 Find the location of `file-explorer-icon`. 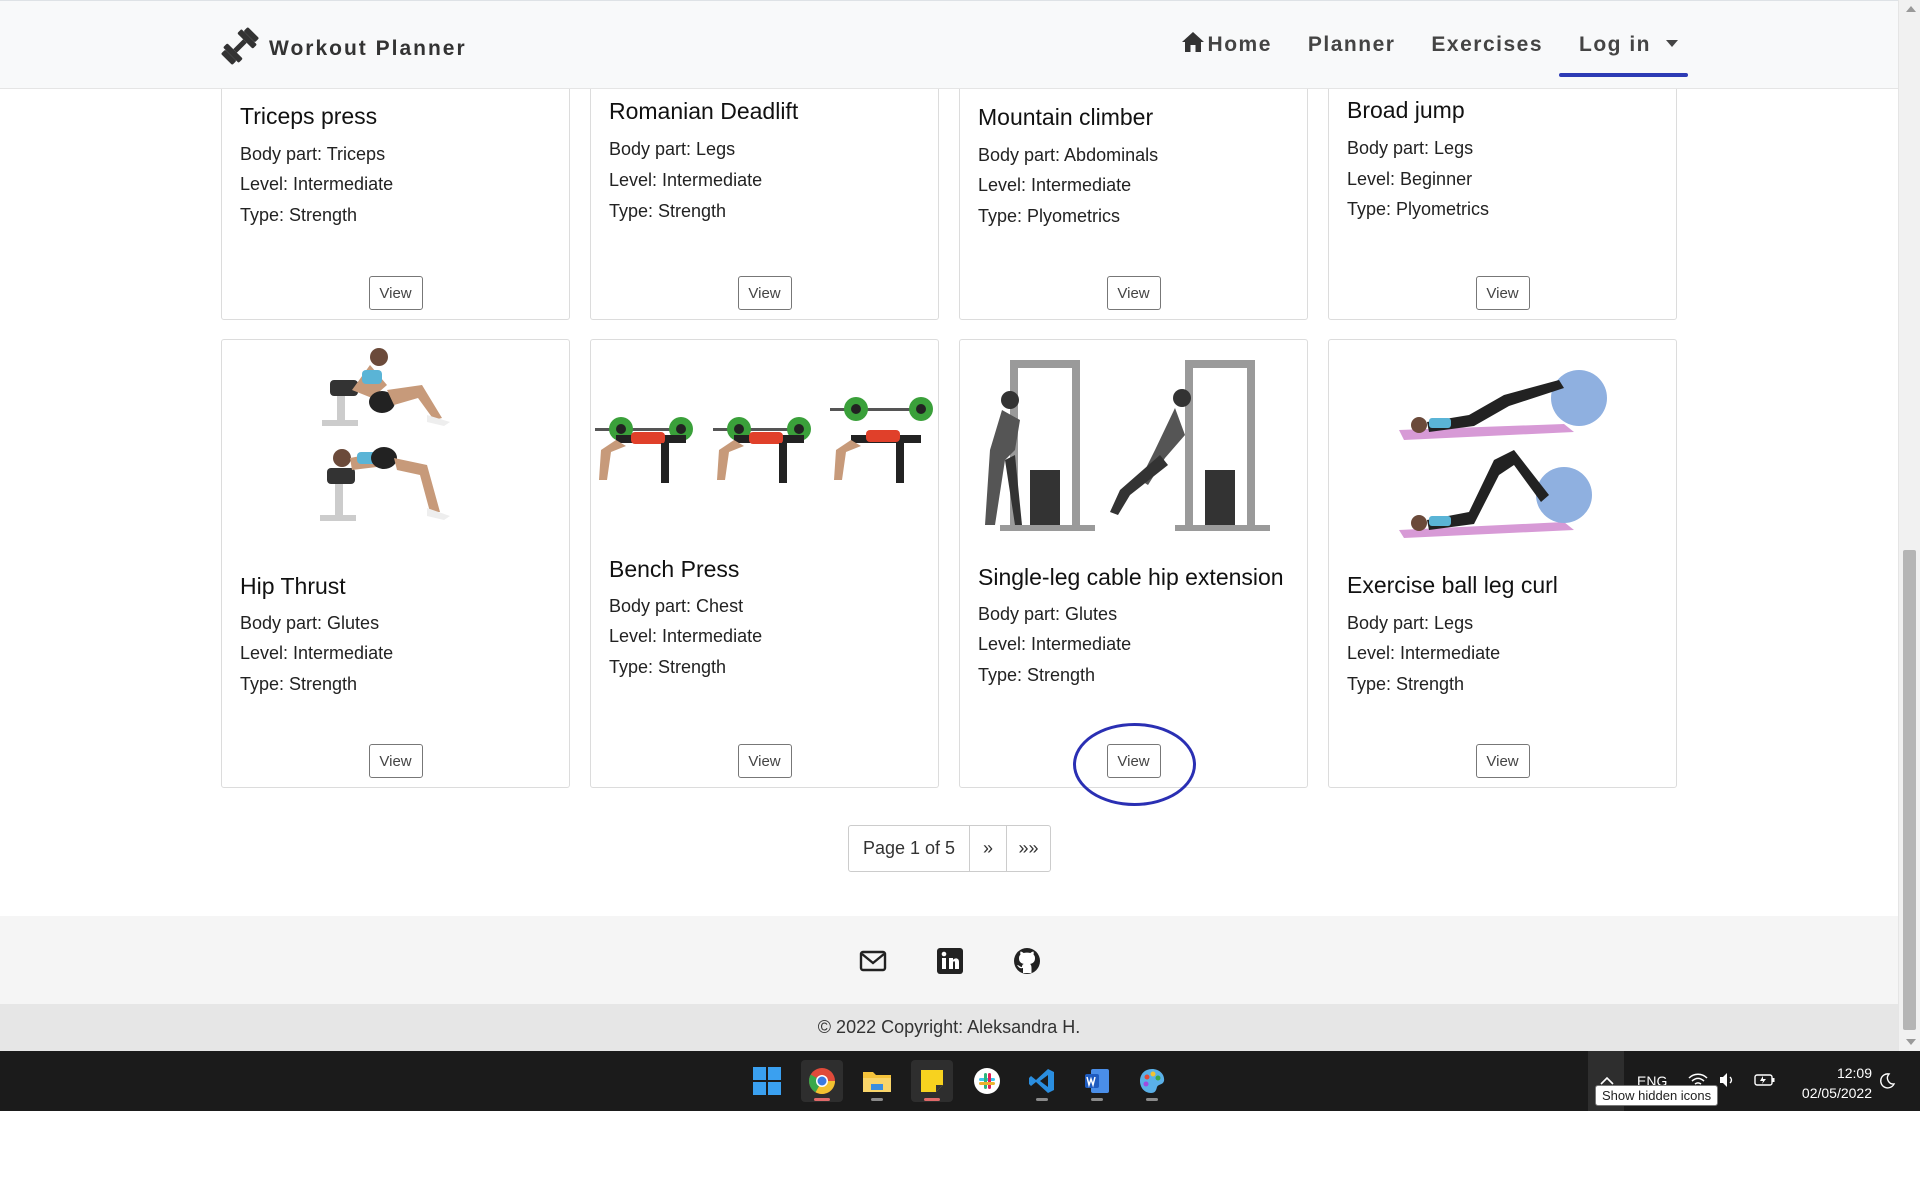

file-explorer-icon is located at coordinates (877, 1081).